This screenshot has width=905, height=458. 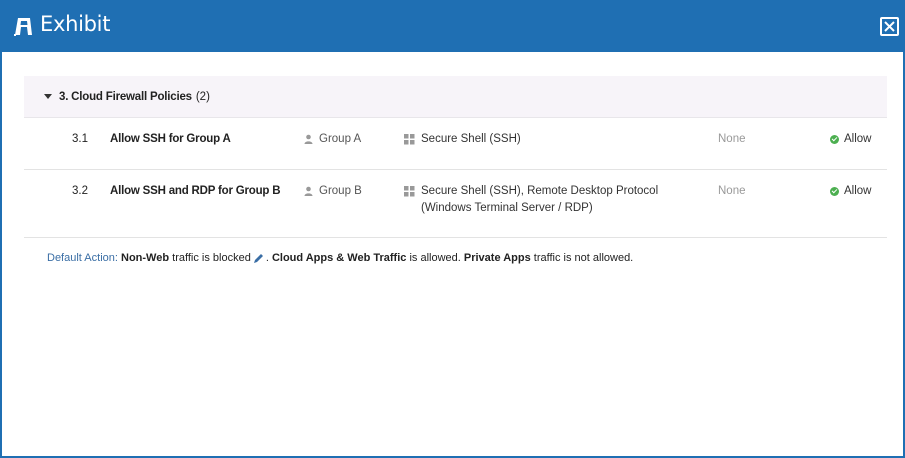 I want to click on section-header-cloud-firewall: 3. Cloud Firewall Policies (2), so click(x=455, y=97).